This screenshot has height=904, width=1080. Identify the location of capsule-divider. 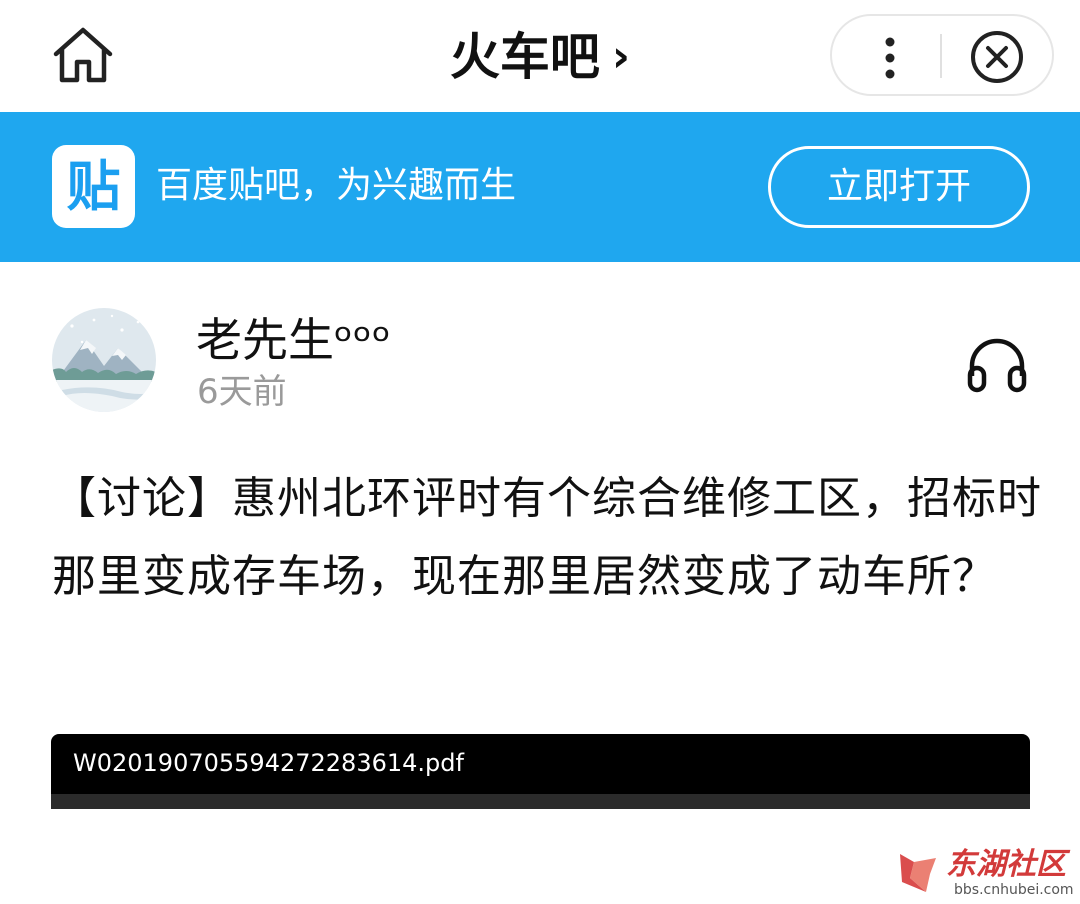
(941, 56).